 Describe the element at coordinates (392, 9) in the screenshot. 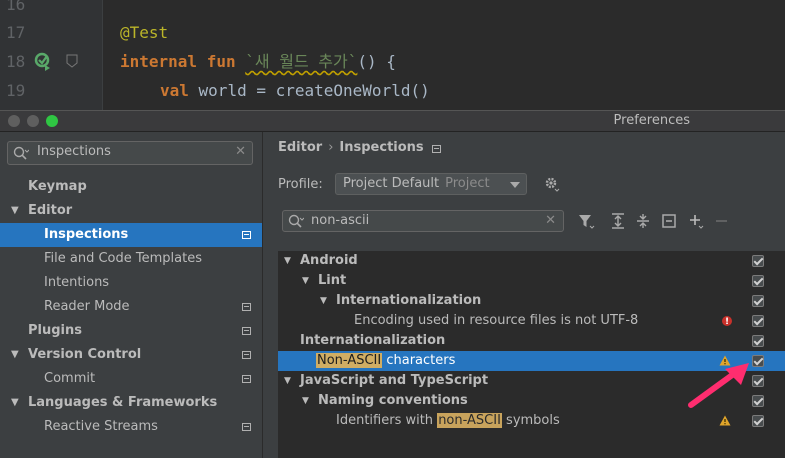

I see `code-line: 16` at that location.